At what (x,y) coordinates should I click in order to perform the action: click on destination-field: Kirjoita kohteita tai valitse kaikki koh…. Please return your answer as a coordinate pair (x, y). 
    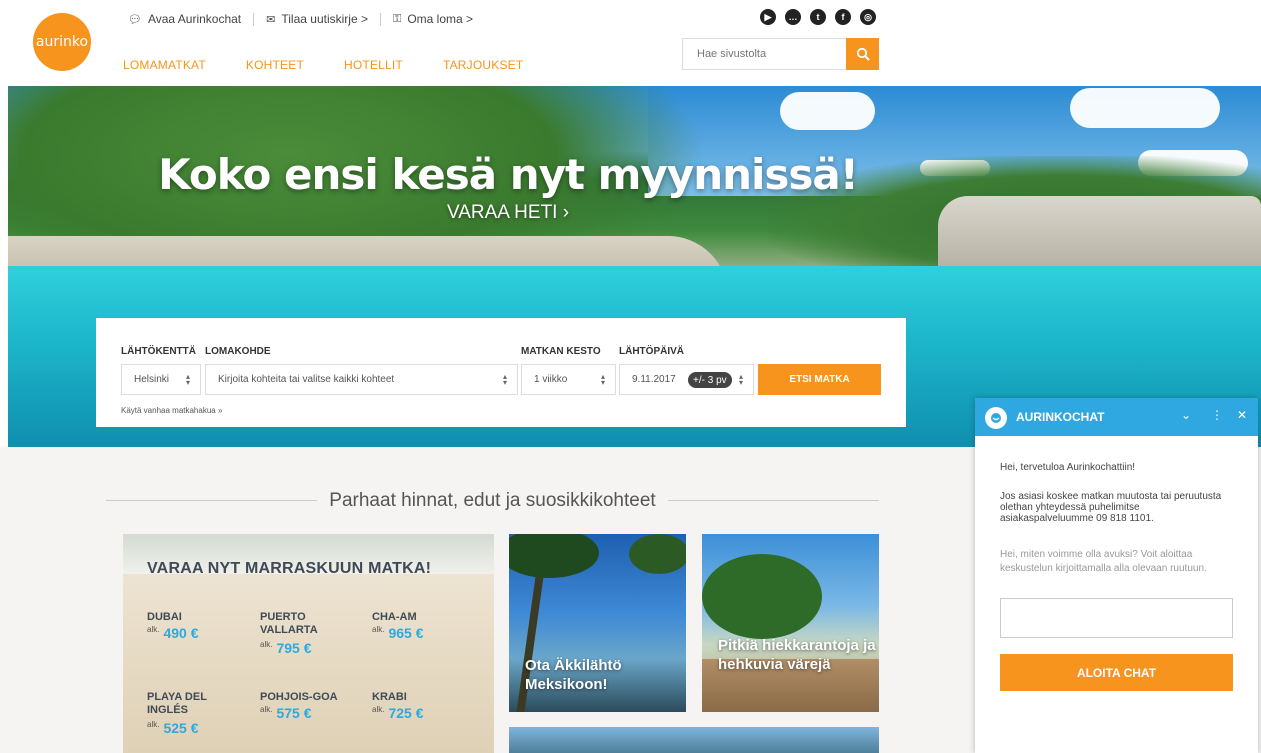
    Looking at the image, I should click on (361, 379).